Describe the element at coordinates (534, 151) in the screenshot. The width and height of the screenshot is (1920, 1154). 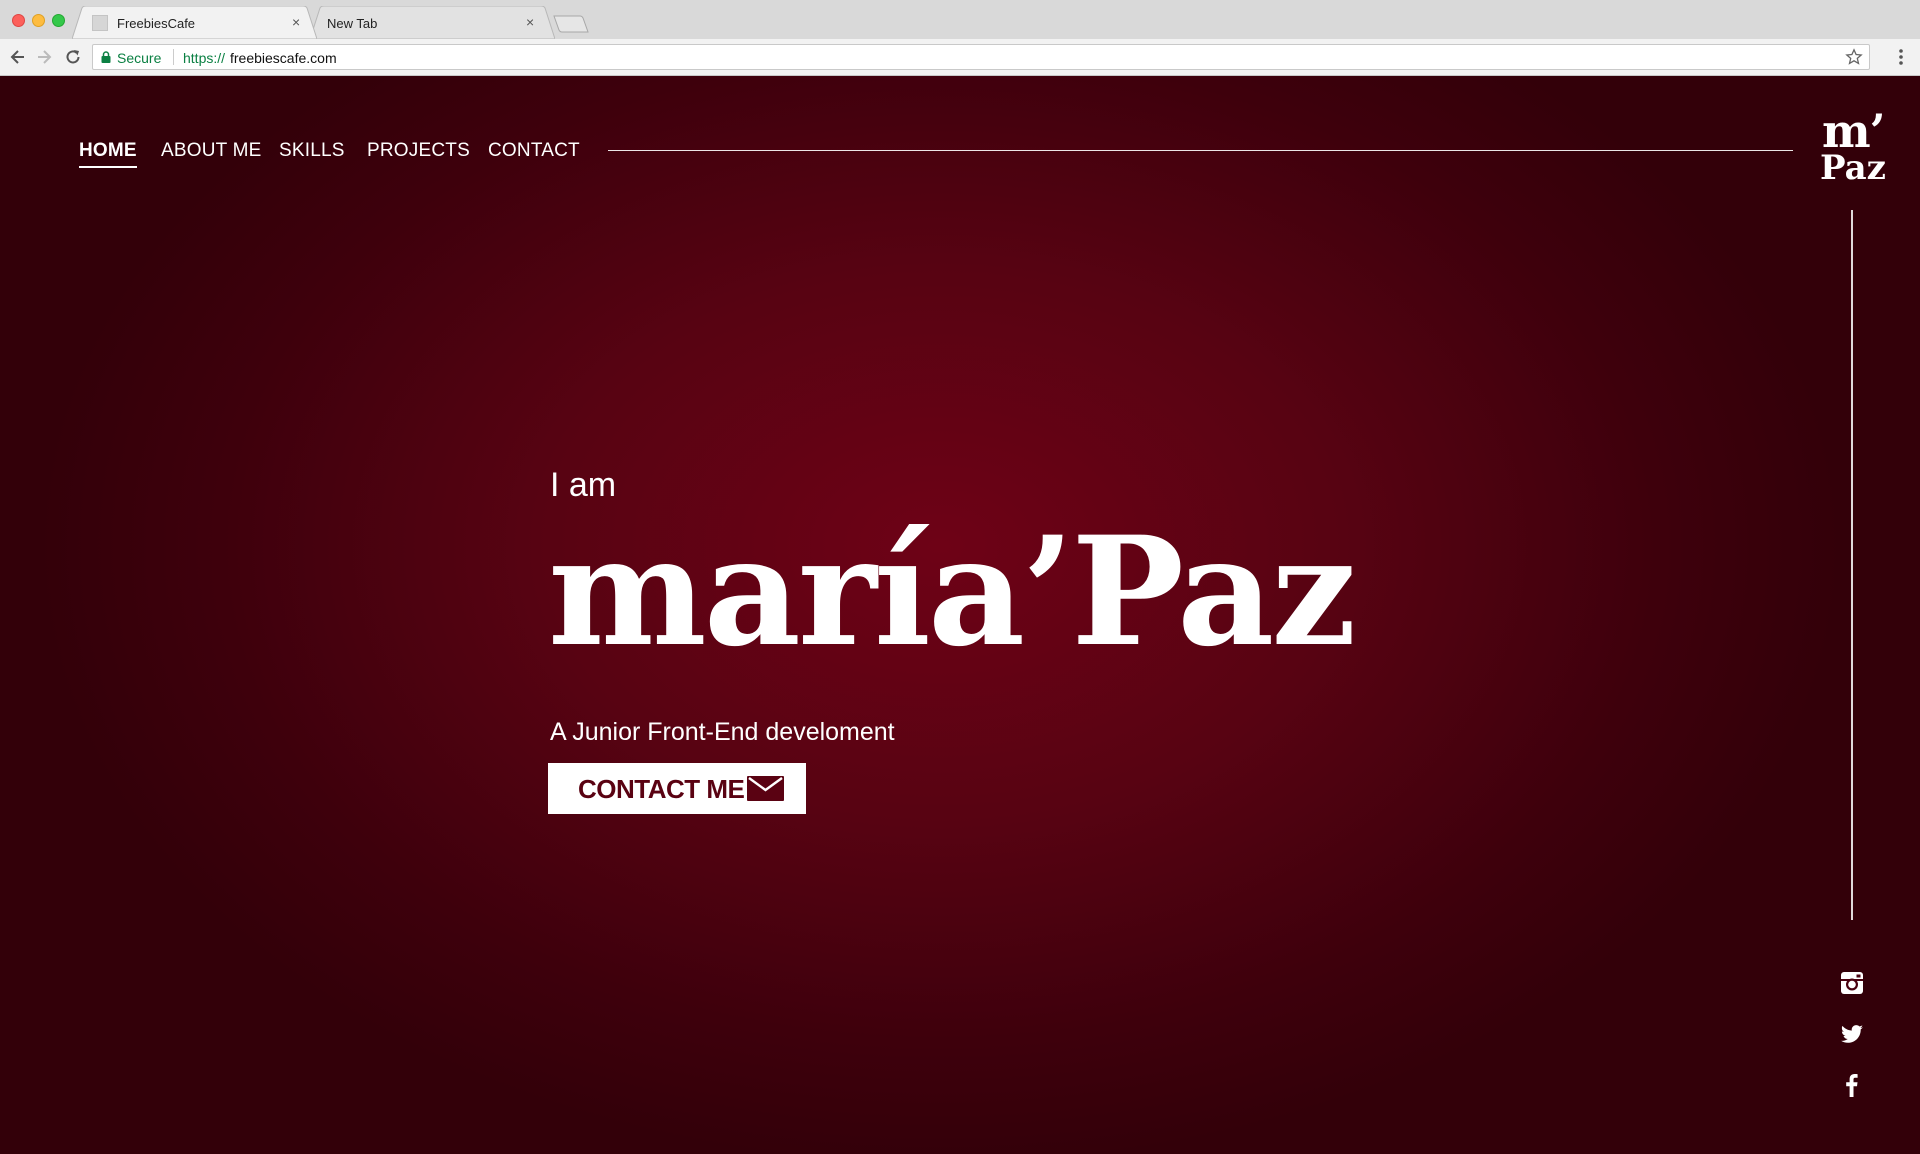
I see `nav-item-contact: CONTACT` at that location.